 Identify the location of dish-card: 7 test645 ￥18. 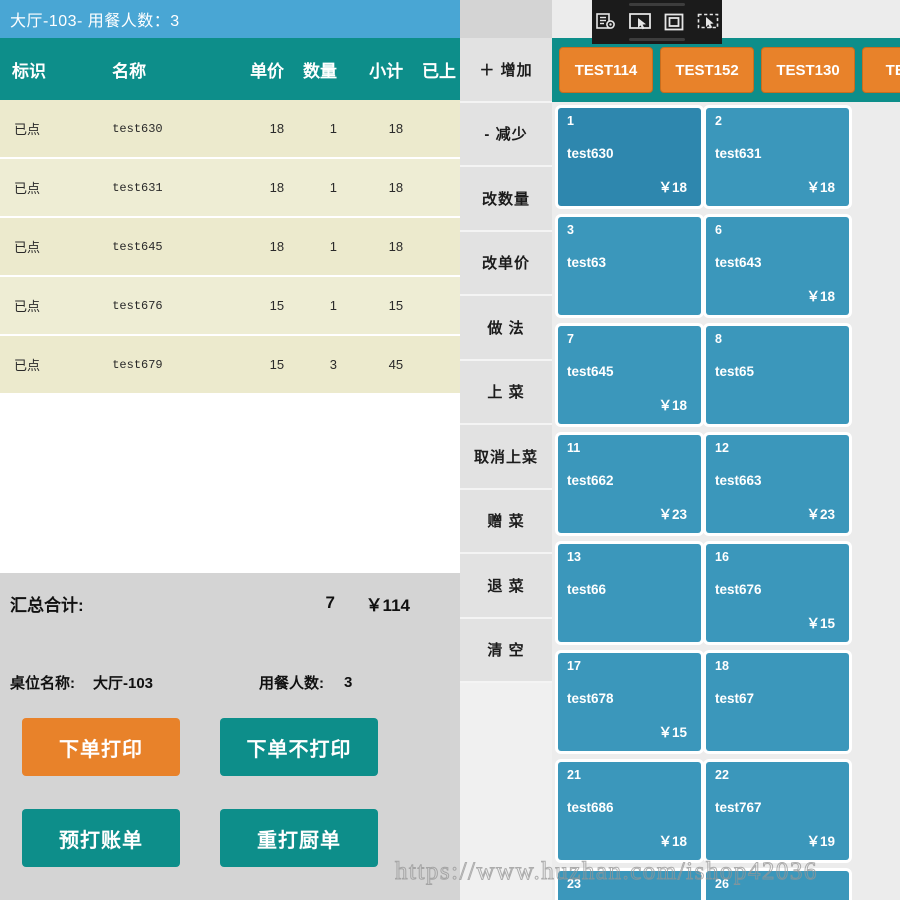
(629, 375).